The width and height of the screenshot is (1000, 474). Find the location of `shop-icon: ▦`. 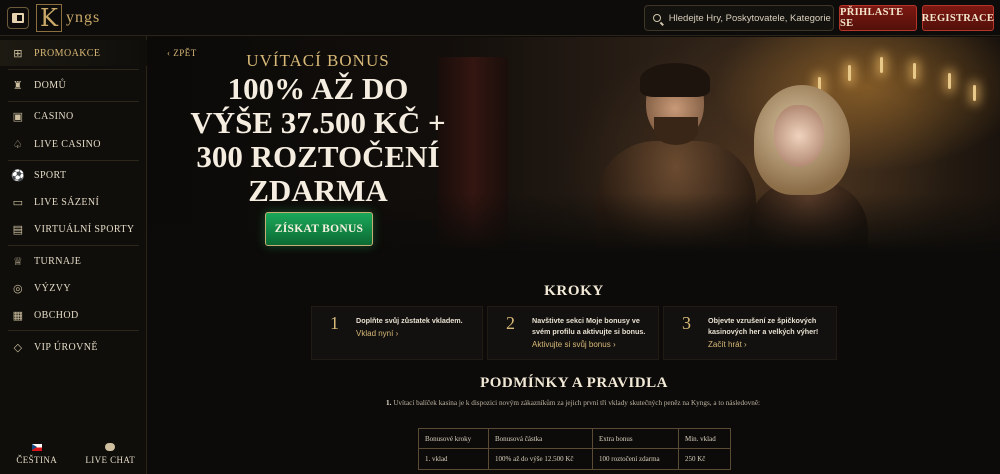

shop-icon: ▦ is located at coordinates (18, 315).